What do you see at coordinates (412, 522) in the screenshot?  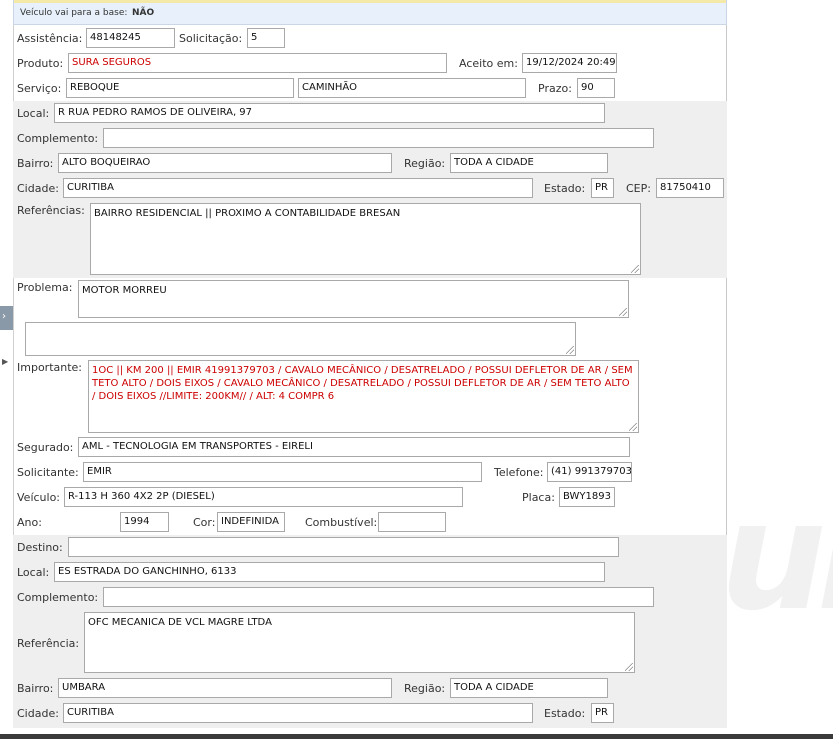 I see `combustivel-field` at bounding box center [412, 522].